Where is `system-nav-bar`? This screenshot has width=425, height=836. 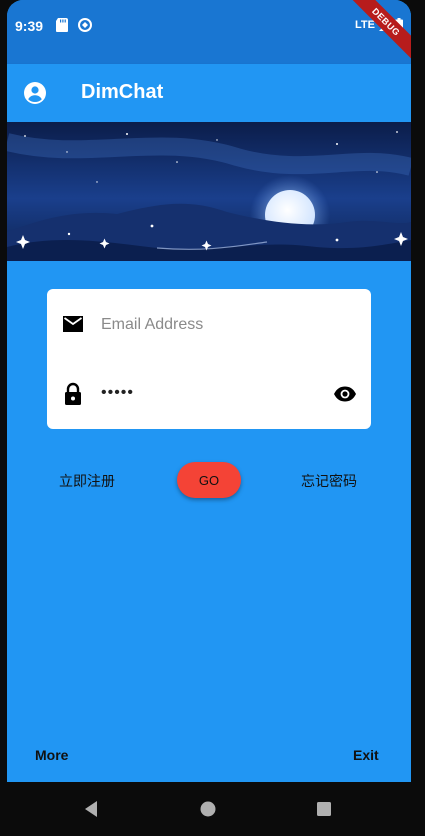 system-nav-bar is located at coordinates (212, 809).